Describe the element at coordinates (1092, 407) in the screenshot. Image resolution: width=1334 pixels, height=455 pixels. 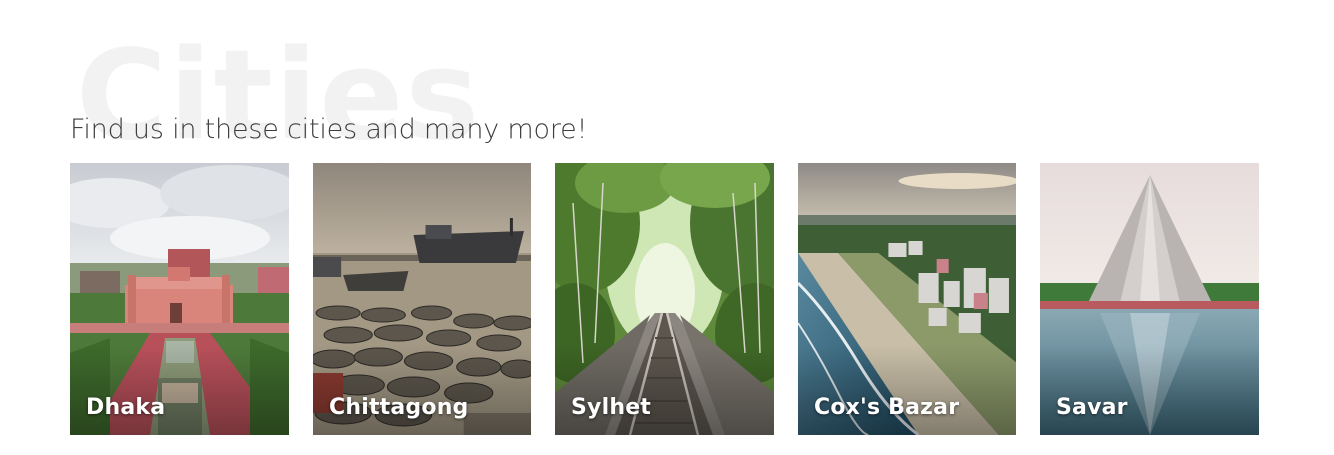
I see `city-name: Savar` at that location.